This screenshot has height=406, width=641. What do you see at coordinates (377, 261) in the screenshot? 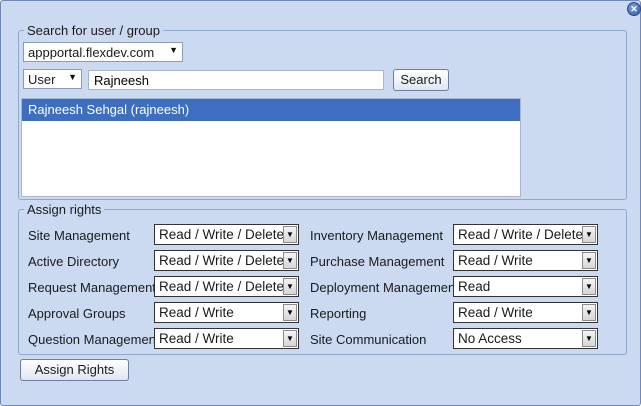
I see `right-label-purchase-management: Purchase Management` at bounding box center [377, 261].